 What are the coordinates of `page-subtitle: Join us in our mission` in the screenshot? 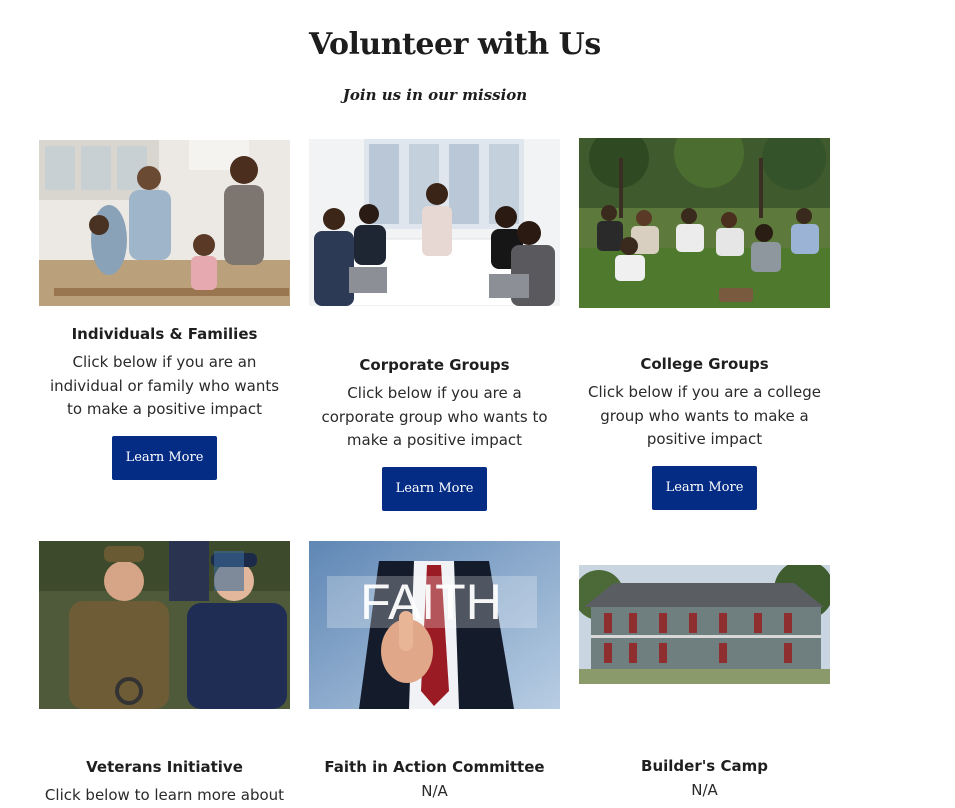 It's located at (435, 95).